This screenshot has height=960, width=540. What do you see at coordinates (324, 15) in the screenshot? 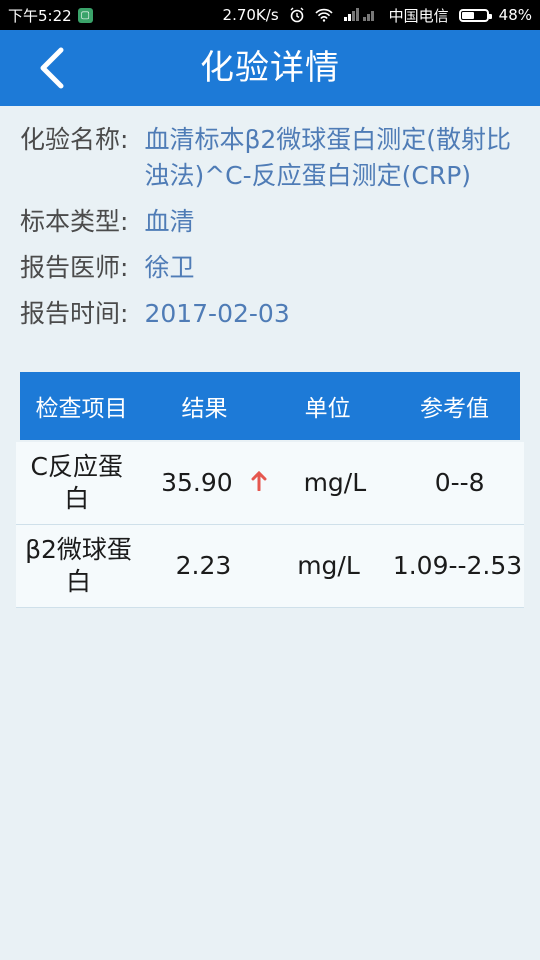
I see `wifi-icon` at bounding box center [324, 15].